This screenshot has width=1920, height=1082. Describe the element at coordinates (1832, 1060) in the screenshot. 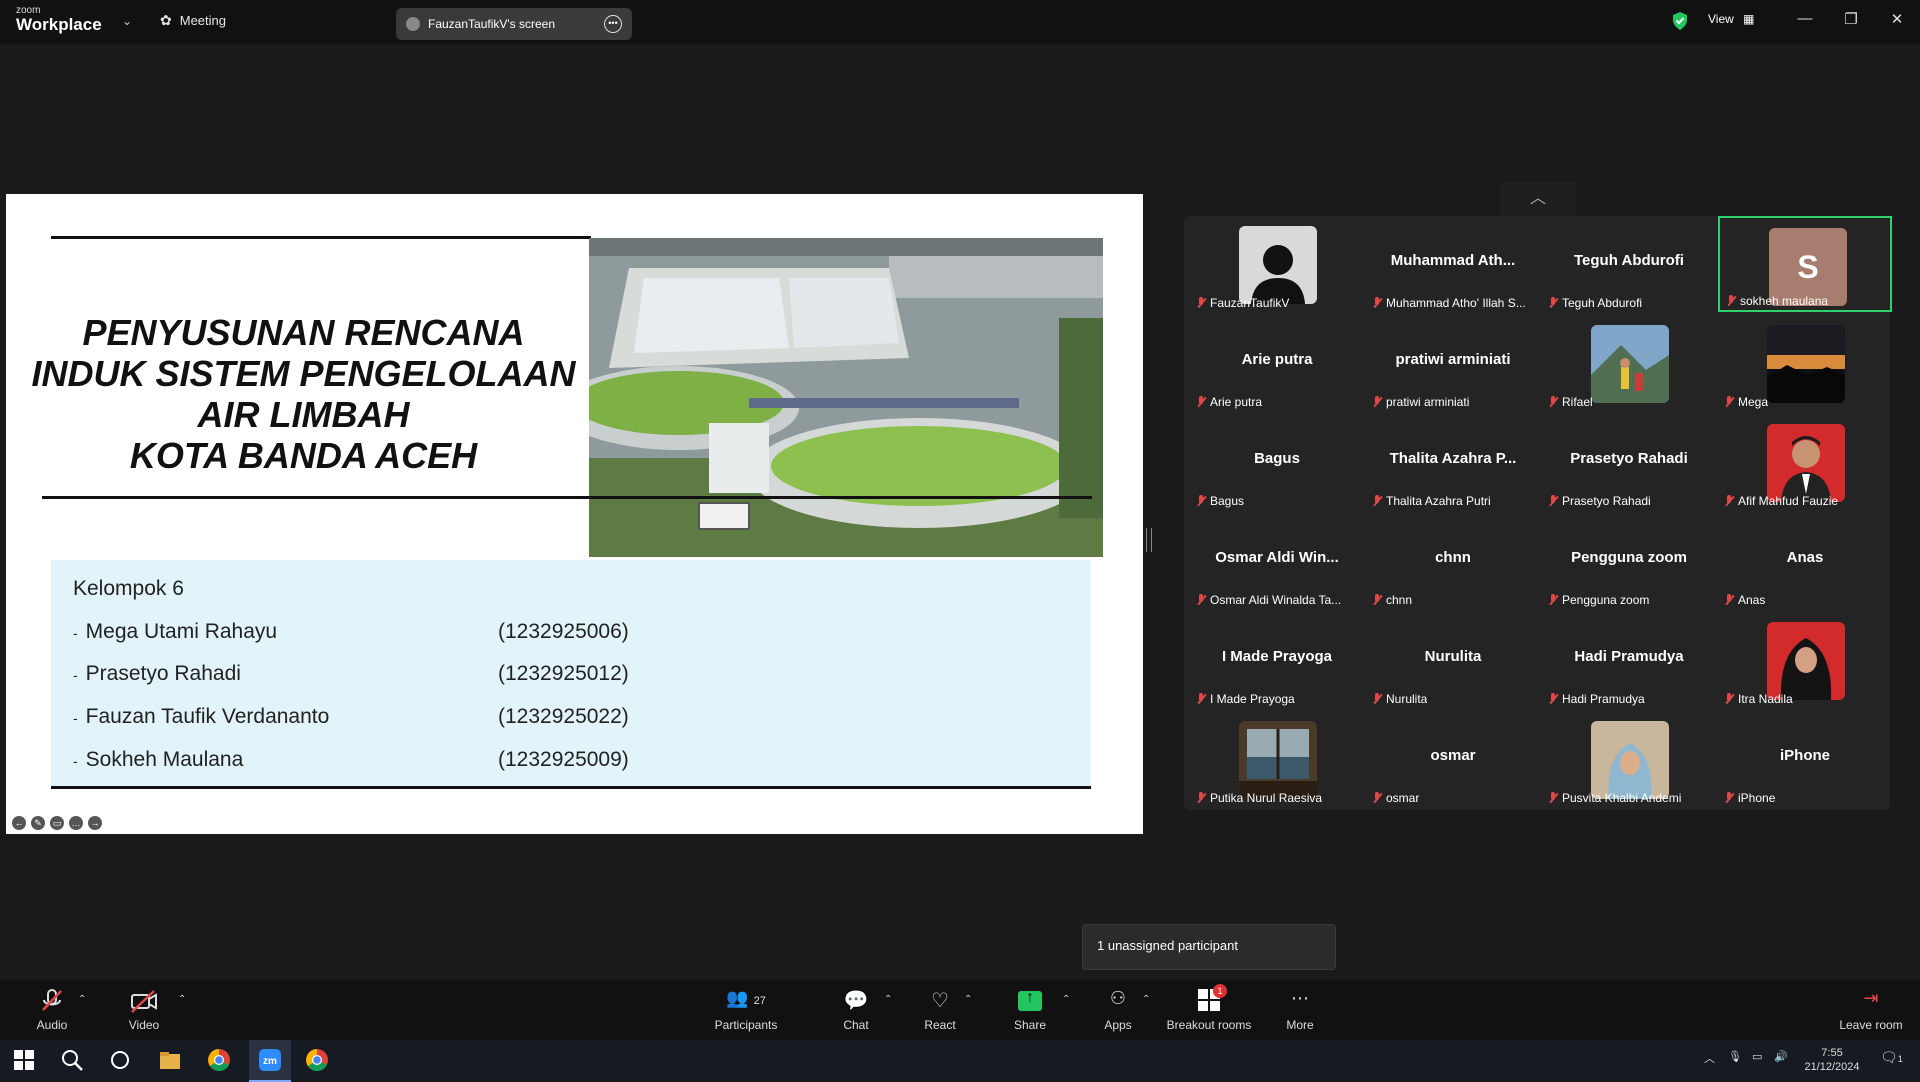

I see `clock: 7:55 21/12/2024` at that location.